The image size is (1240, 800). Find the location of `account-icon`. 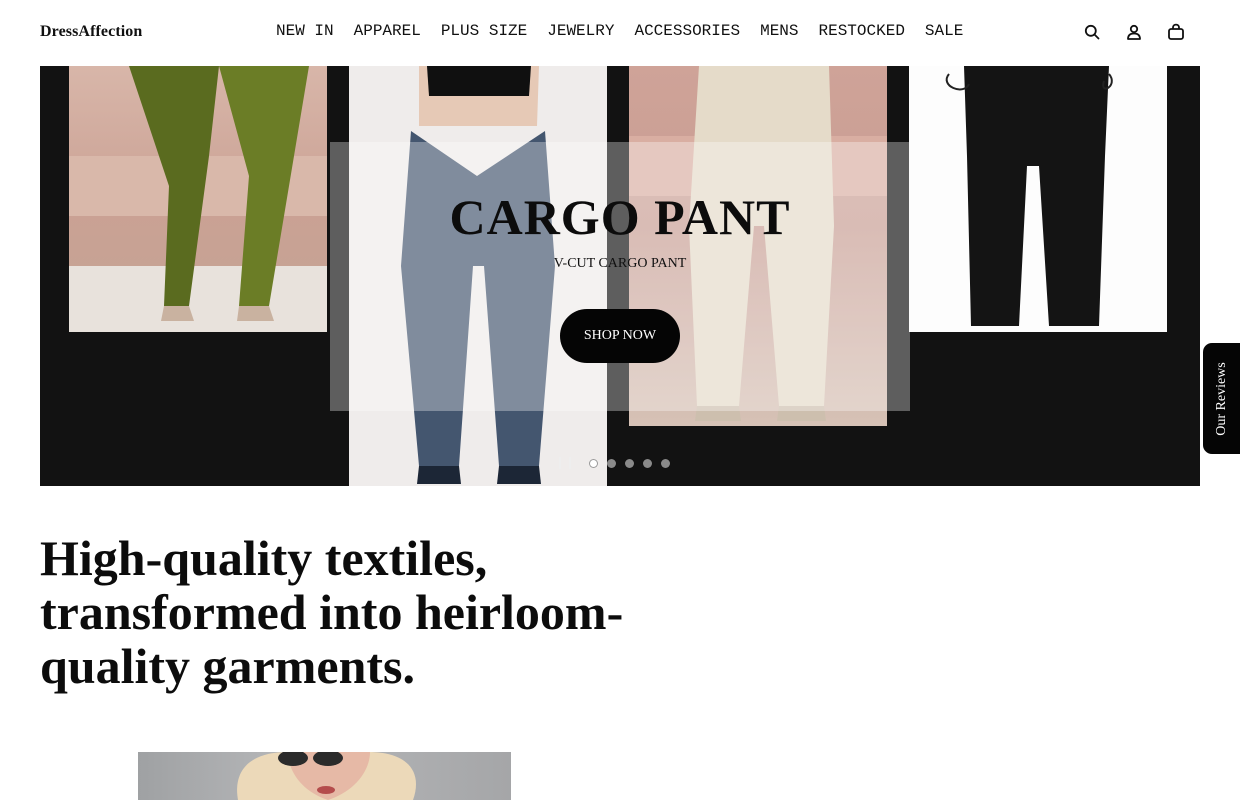

account-icon is located at coordinates (1134, 32).